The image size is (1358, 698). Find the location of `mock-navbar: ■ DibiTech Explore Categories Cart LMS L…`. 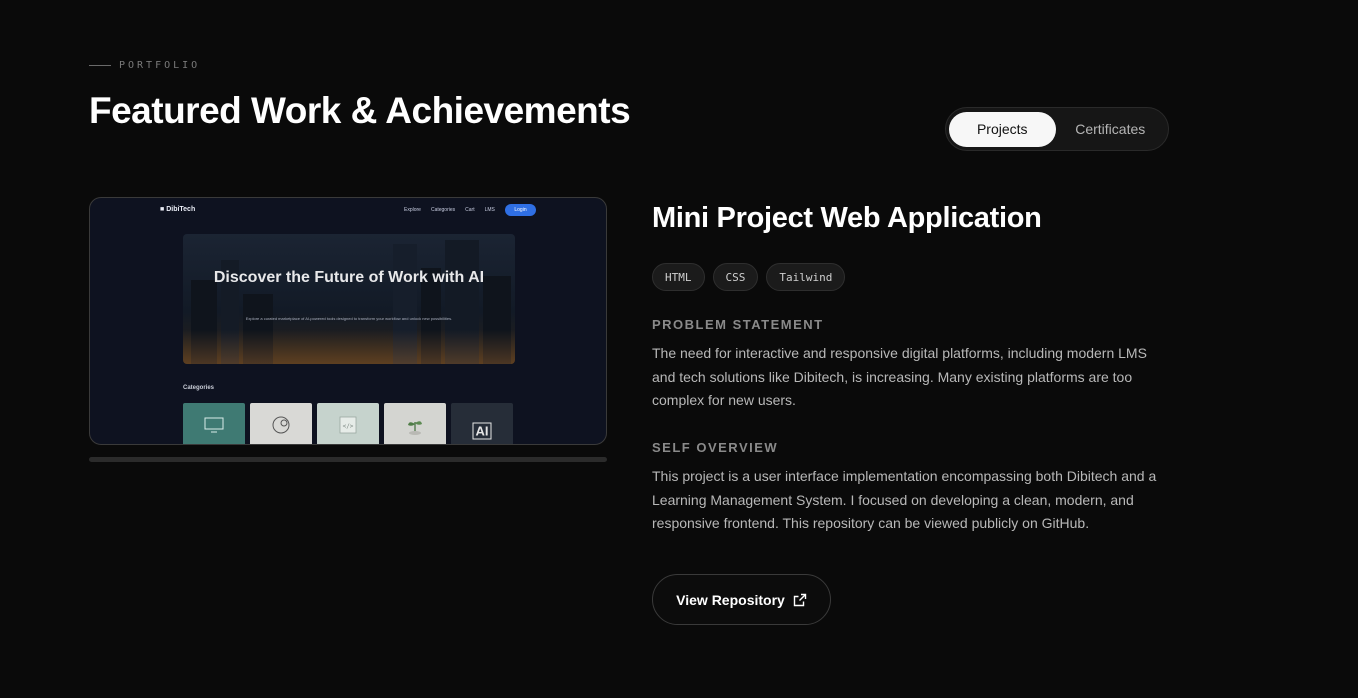

mock-navbar: ■ DibiTech Explore Categories Cart LMS L… is located at coordinates (348, 210).